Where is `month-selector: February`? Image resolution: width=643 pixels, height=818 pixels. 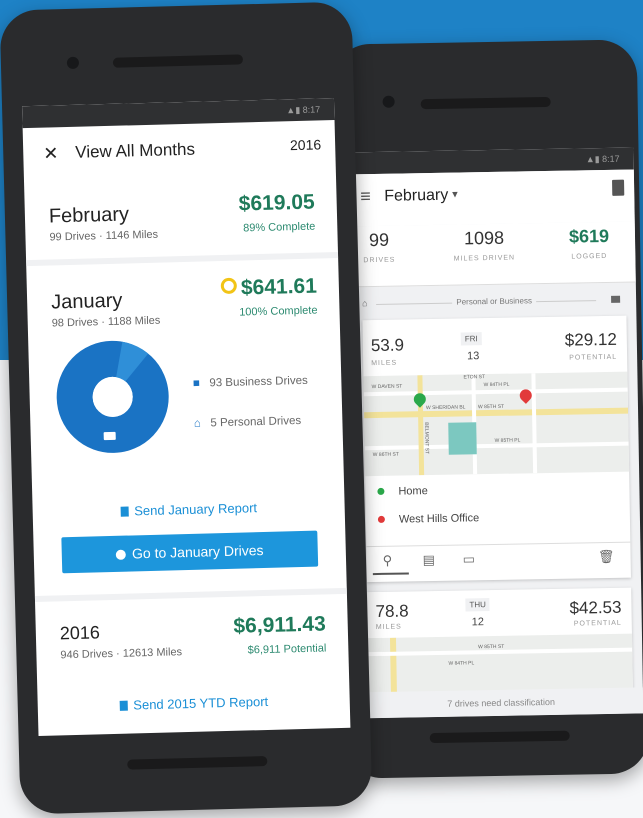 month-selector: February is located at coordinates (416, 196).